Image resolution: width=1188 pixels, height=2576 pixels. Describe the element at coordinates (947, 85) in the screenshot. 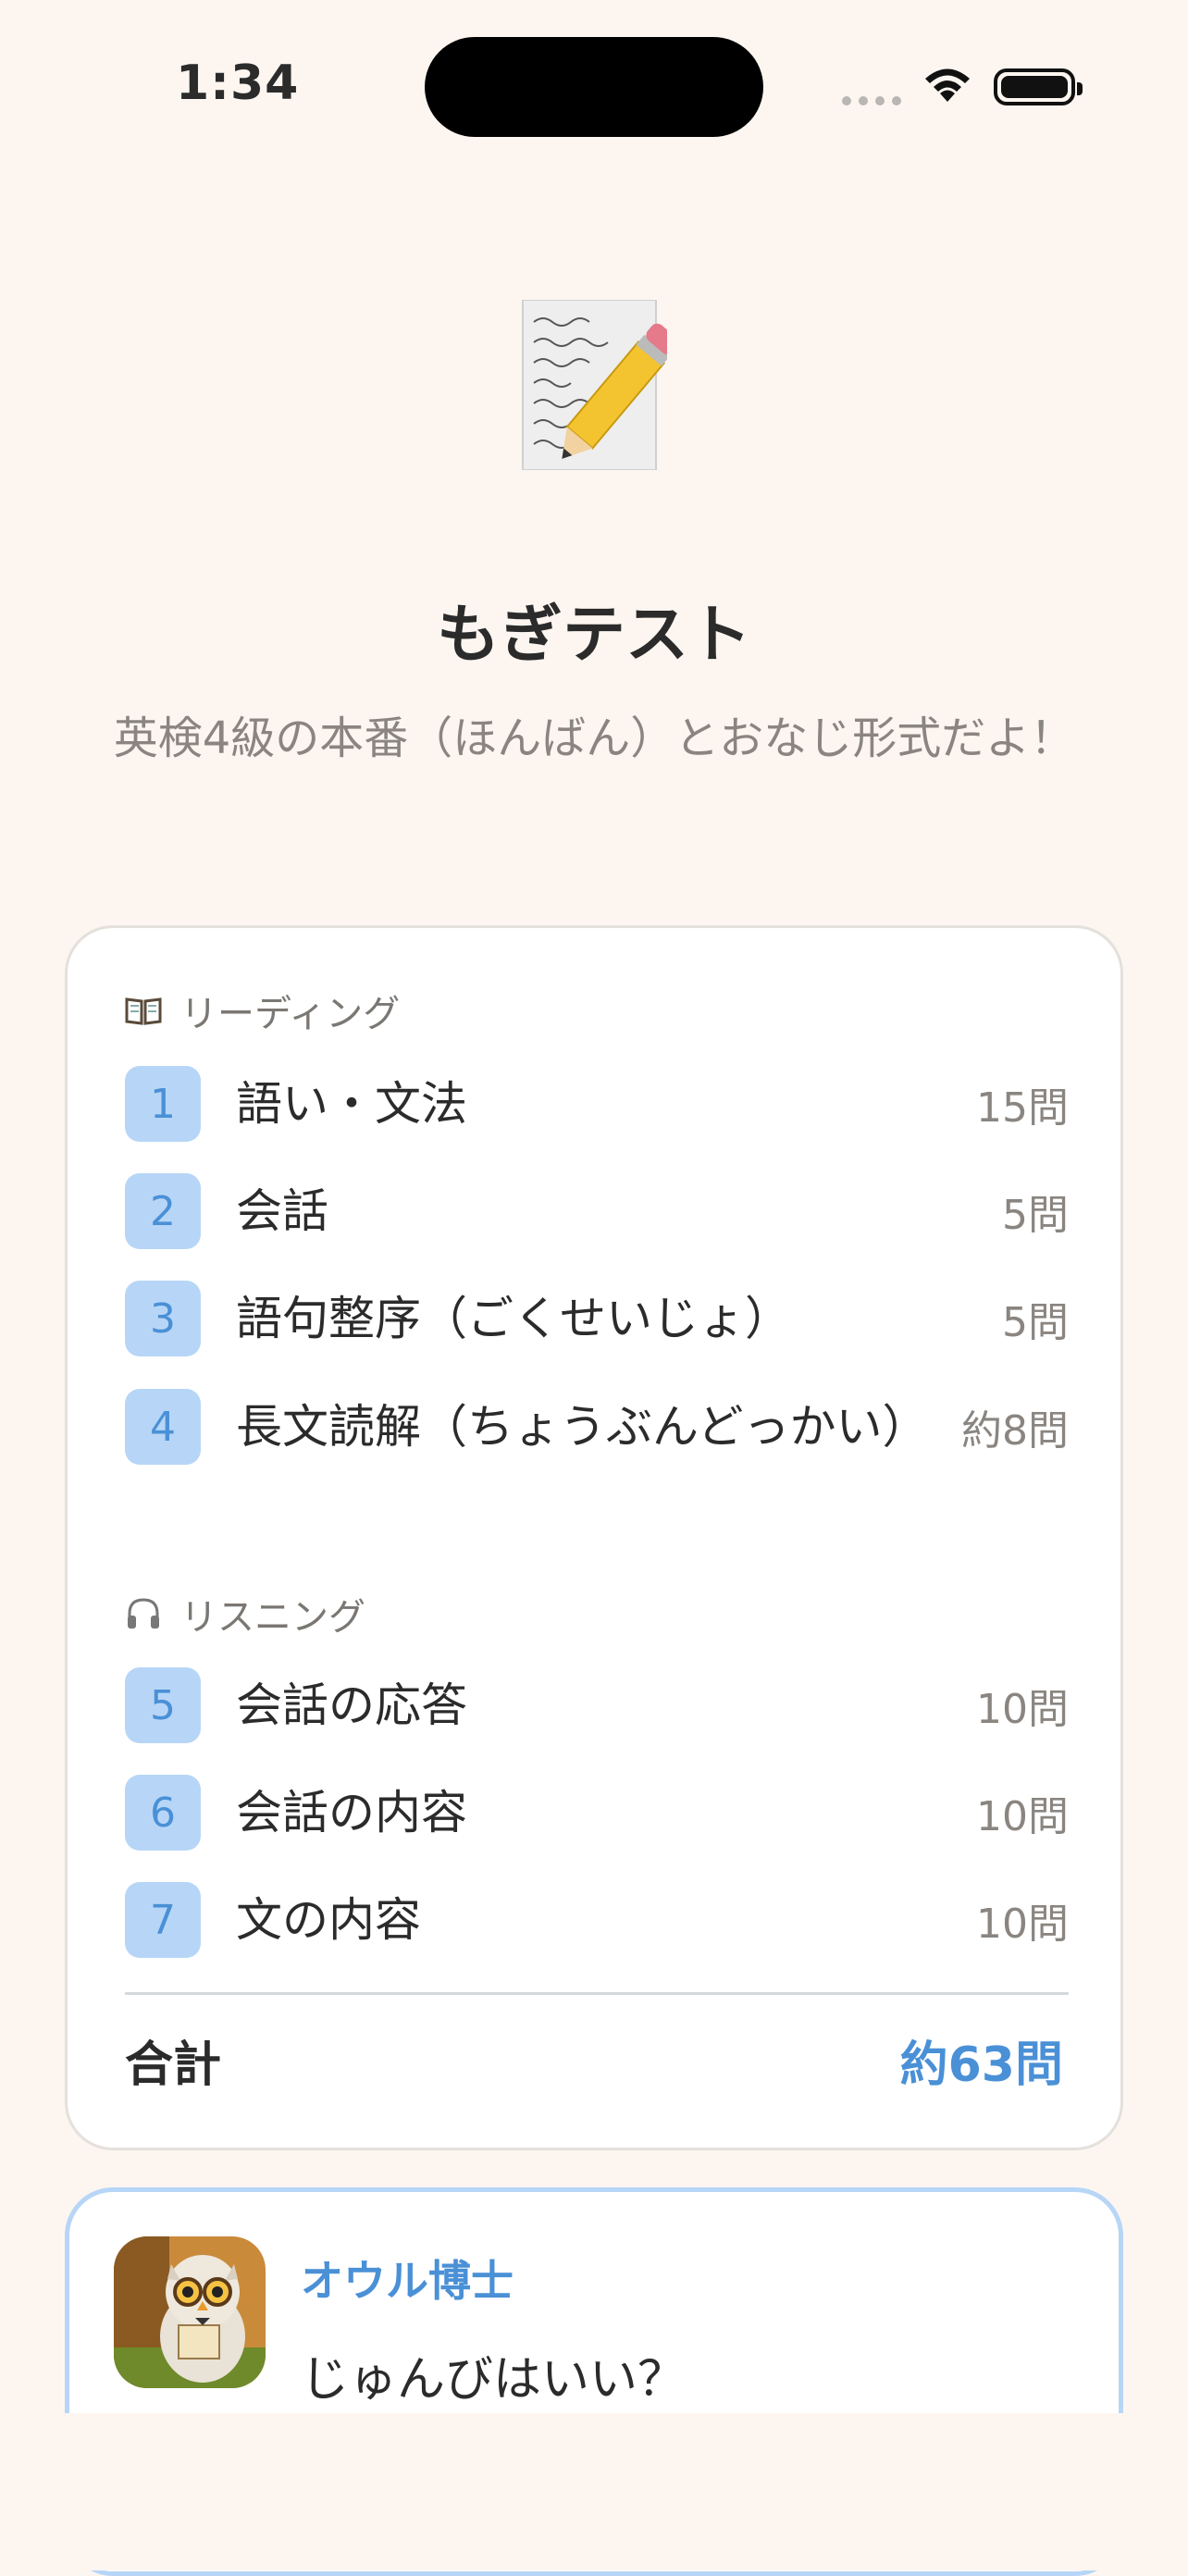

I see `wifi-icon` at that location.